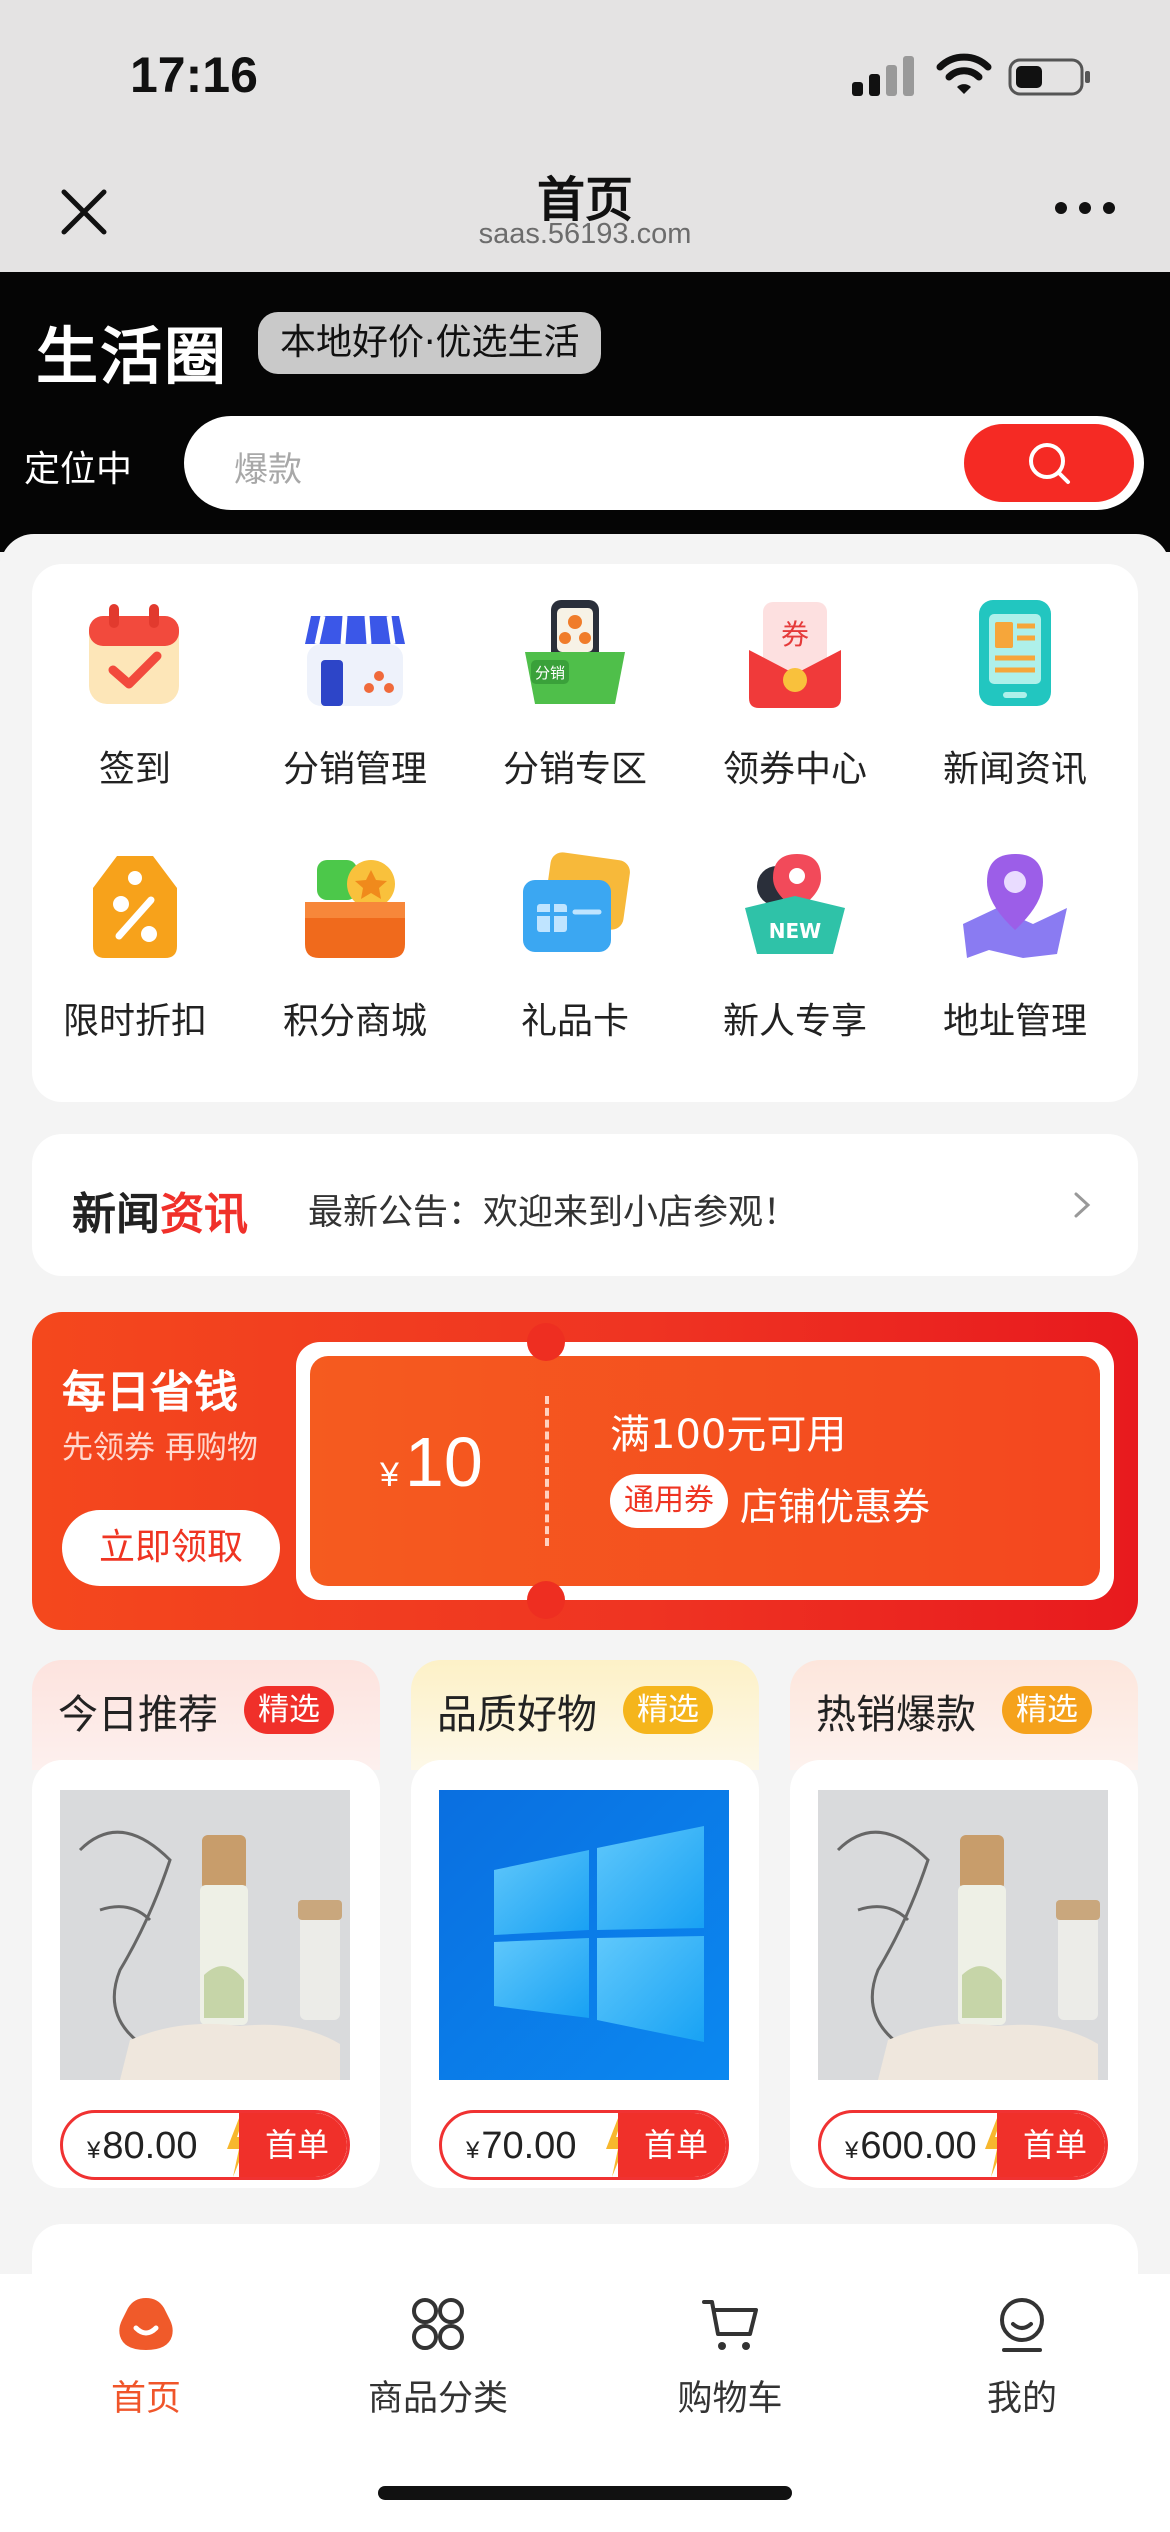 The width and height of the screenshot is (1170, 2532). I want to click on grid-item-checkin: 签到, so click(135, 684).